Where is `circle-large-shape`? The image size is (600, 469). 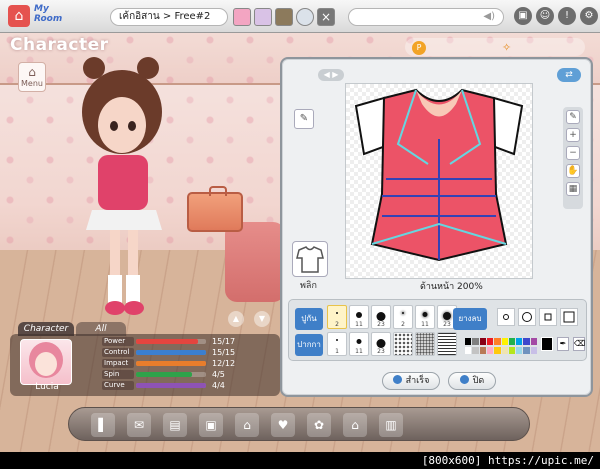
circle-large-shape is located at coordinates (527, 317).